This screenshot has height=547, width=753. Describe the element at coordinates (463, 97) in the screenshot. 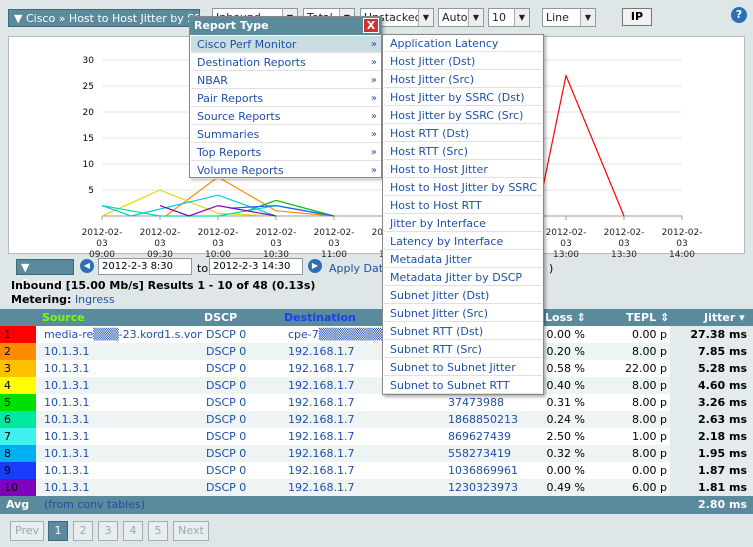

I see `submenu-item: Host Jitter by SSRC (Dst)` at that location.